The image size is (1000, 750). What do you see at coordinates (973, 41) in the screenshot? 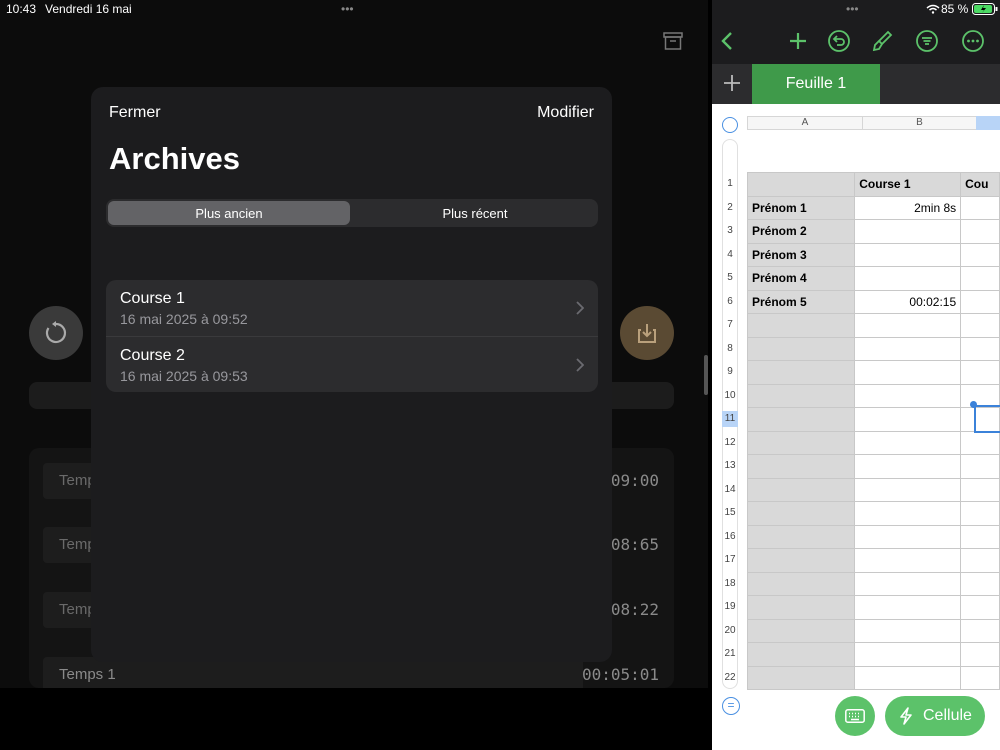
I see `more-icon` at bounding box center [973, 41].